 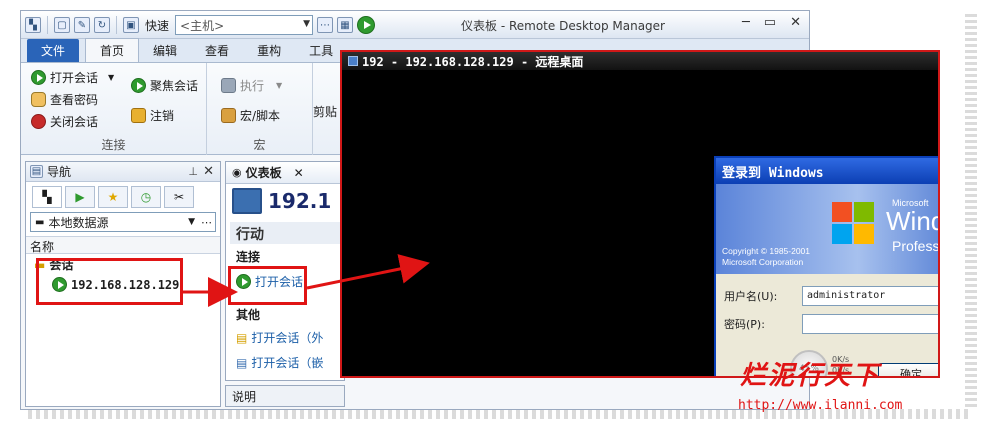 What do you see at coordinates (820, 405) in the screenshot?
I see `watermark-url: http://www.ilanni.com` at bounding box center [820, 405].